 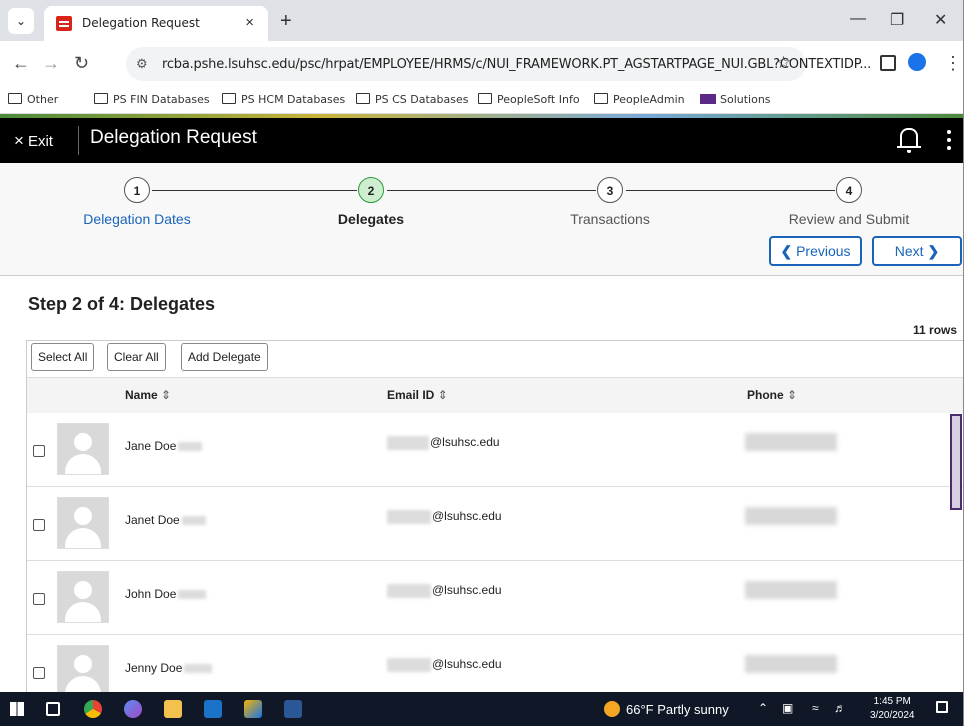 What do you see at coordinates (495, 395) in the screenshot?
I see `grid-header: Name ⇕ Email ID ⇕ Phone ⇕` at bounding box center [495, 395].